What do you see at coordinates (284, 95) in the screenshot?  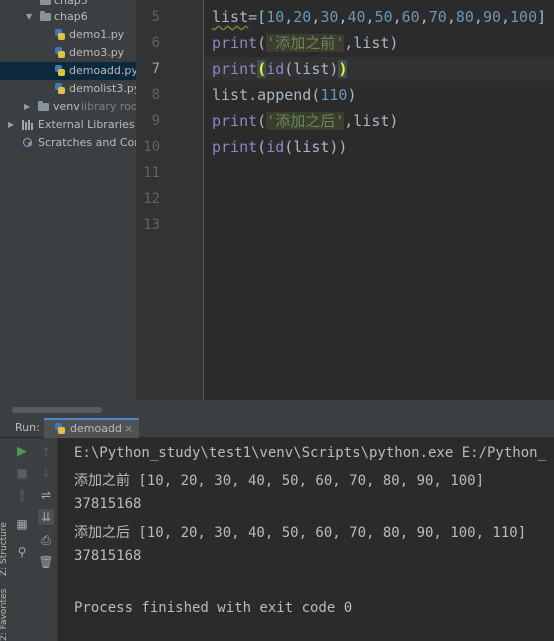 I see `code-line-8: list.append(110)` at bounding box center [284, 95].